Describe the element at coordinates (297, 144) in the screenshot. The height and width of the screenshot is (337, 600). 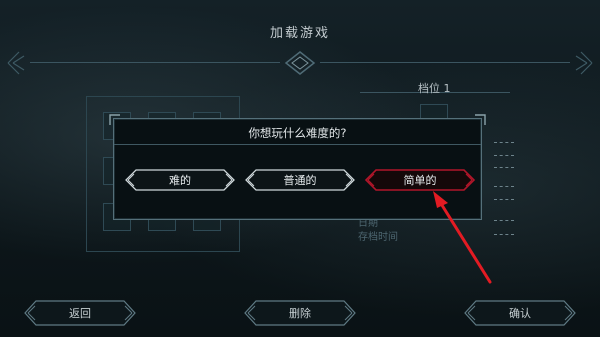
I see `dialog-divider` at that location.